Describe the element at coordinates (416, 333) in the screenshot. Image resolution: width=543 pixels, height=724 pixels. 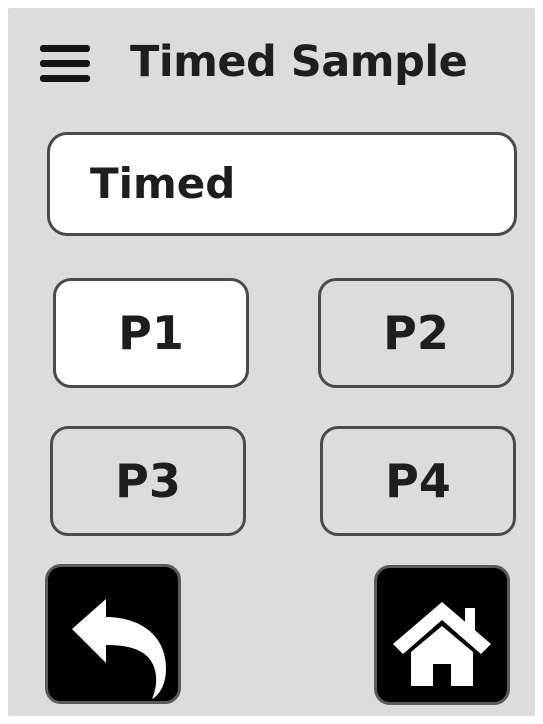
I see `preset-p2-button: P2` at that location.